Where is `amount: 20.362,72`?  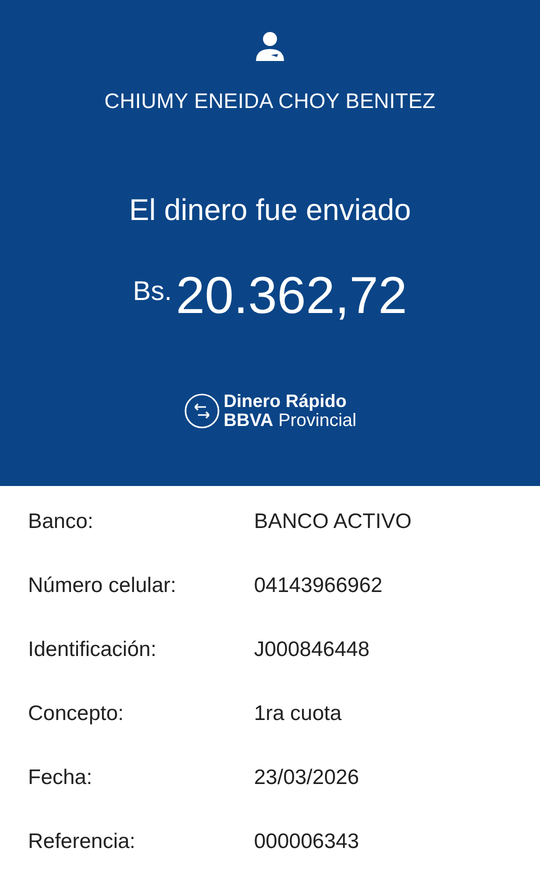 amount: 20.362,72 is located at coordinates (292, 296).